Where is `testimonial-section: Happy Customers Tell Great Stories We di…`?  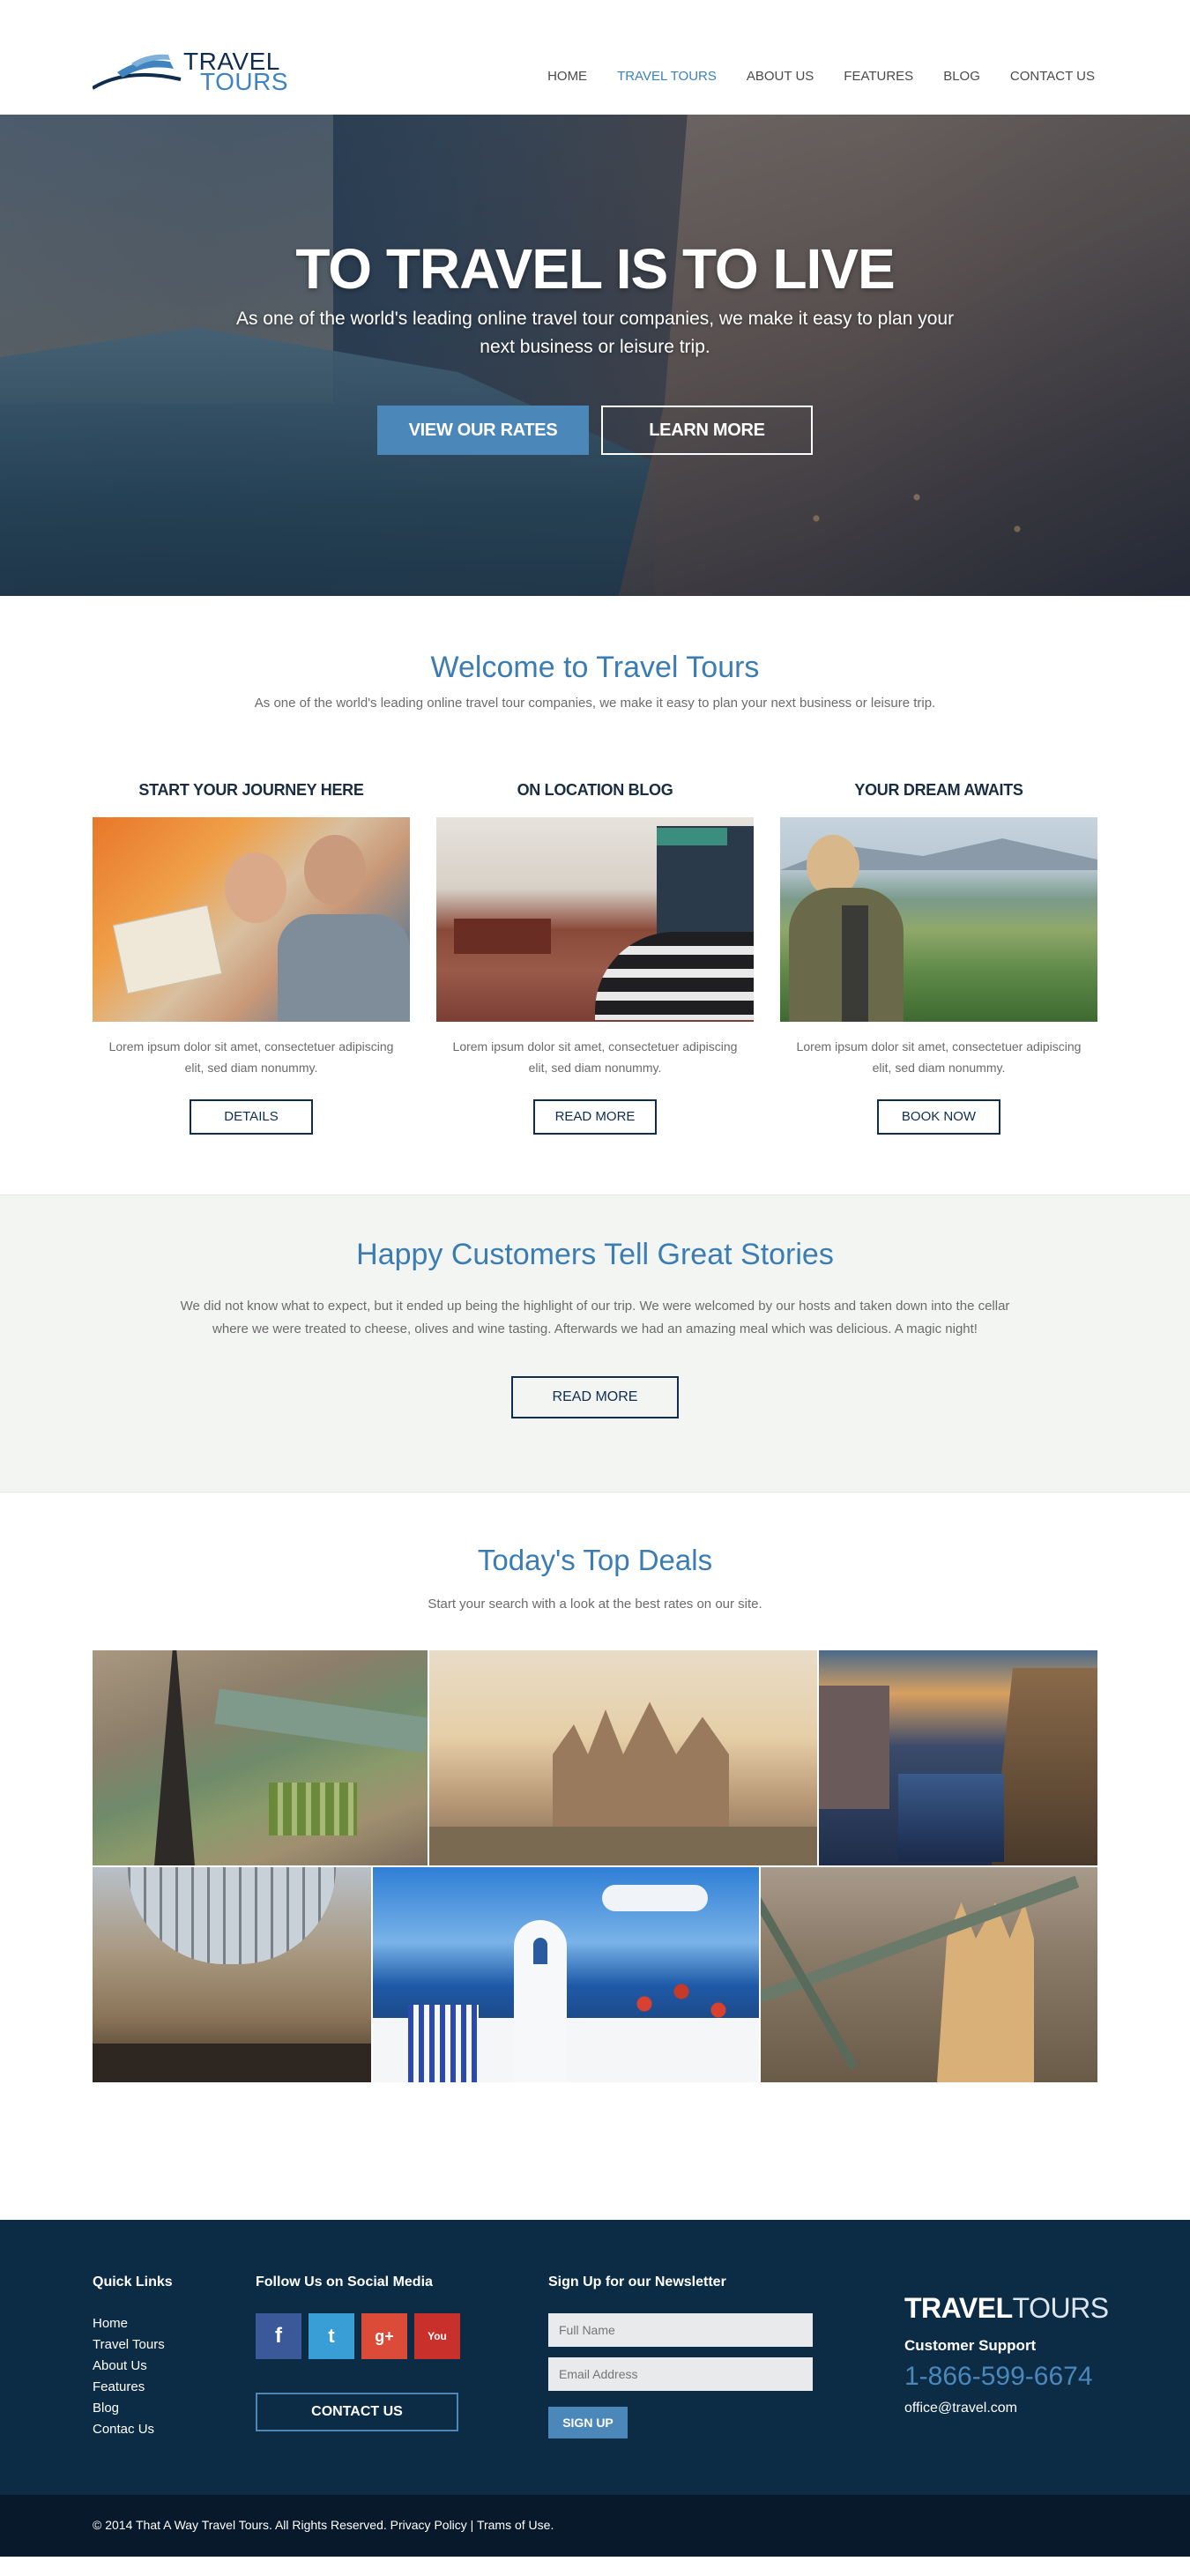 testimonial-section: Happy Customers Tell Great Stories We di… is located at coordinates (595, 1344).